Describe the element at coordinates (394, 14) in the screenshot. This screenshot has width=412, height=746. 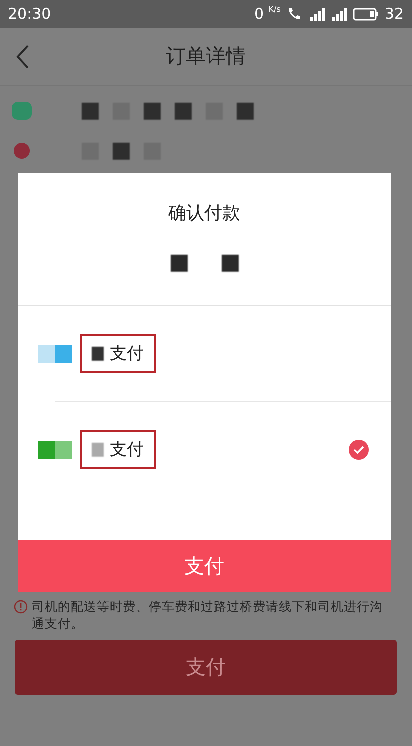
I see `battery-level: 32` at that location.